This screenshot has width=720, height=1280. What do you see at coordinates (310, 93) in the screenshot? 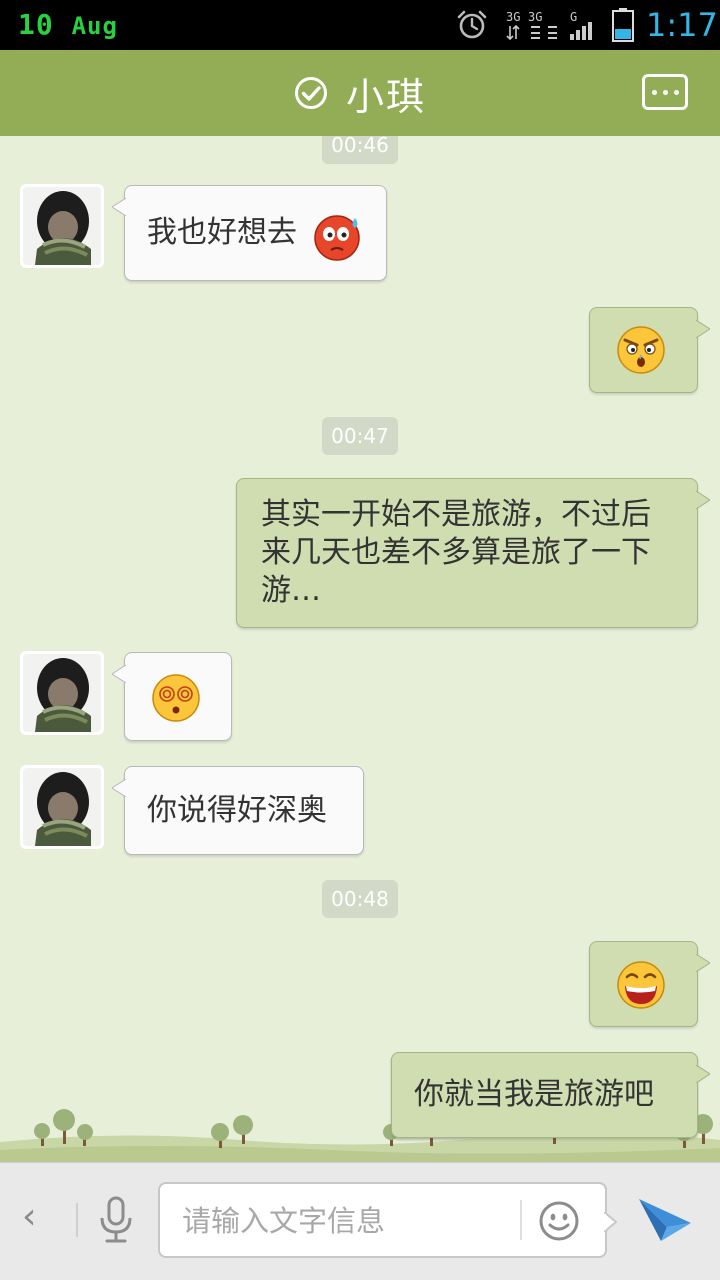
I see `check-circle-icon` at bounding box center [310, 93].